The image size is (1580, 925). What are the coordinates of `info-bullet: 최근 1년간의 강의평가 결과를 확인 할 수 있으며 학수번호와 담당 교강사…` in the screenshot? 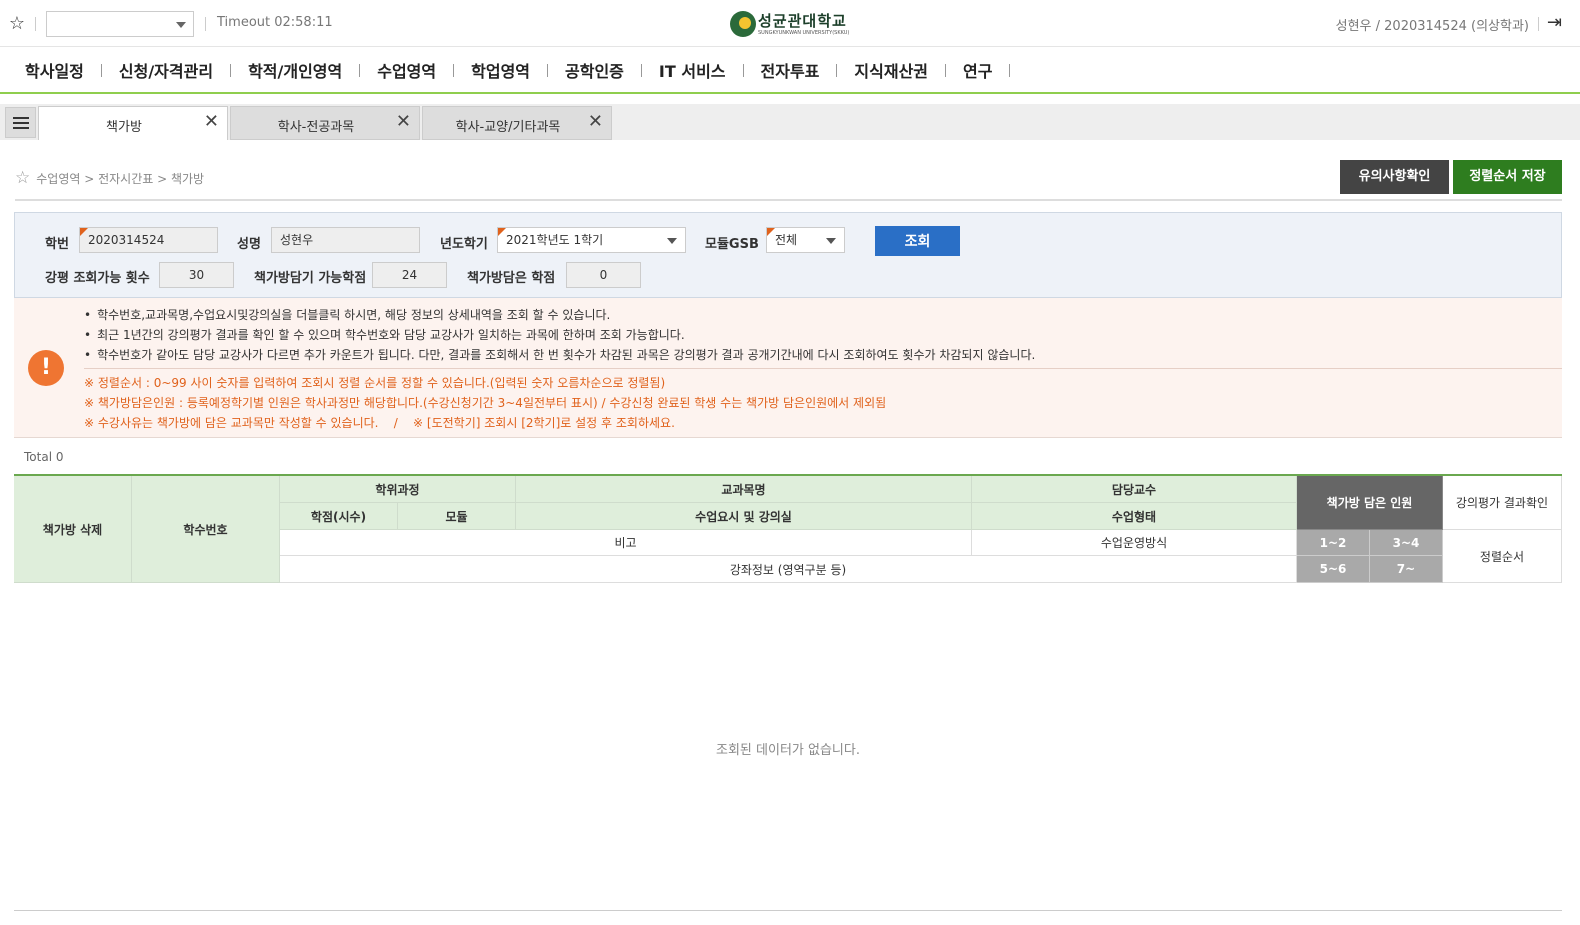 It's located at (384, 334).